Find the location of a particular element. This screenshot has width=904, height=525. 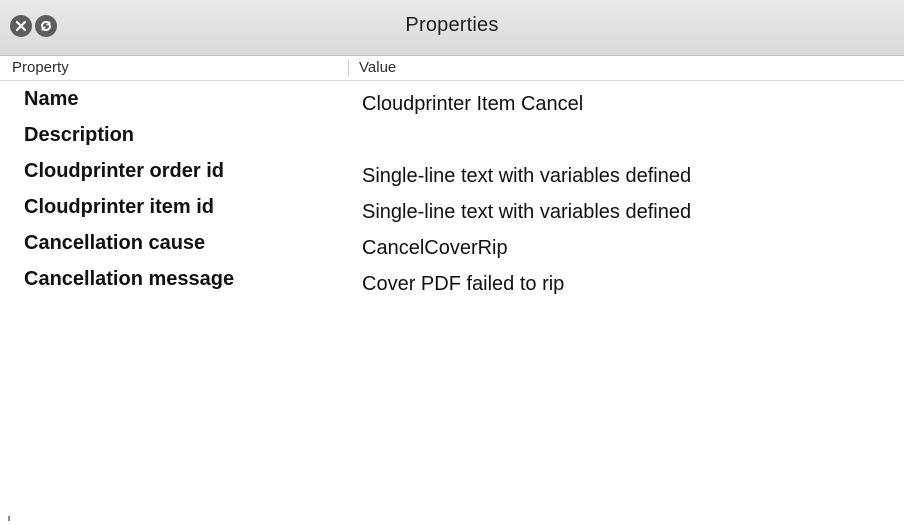

table-row: Description is located at coordinates (452, 138).